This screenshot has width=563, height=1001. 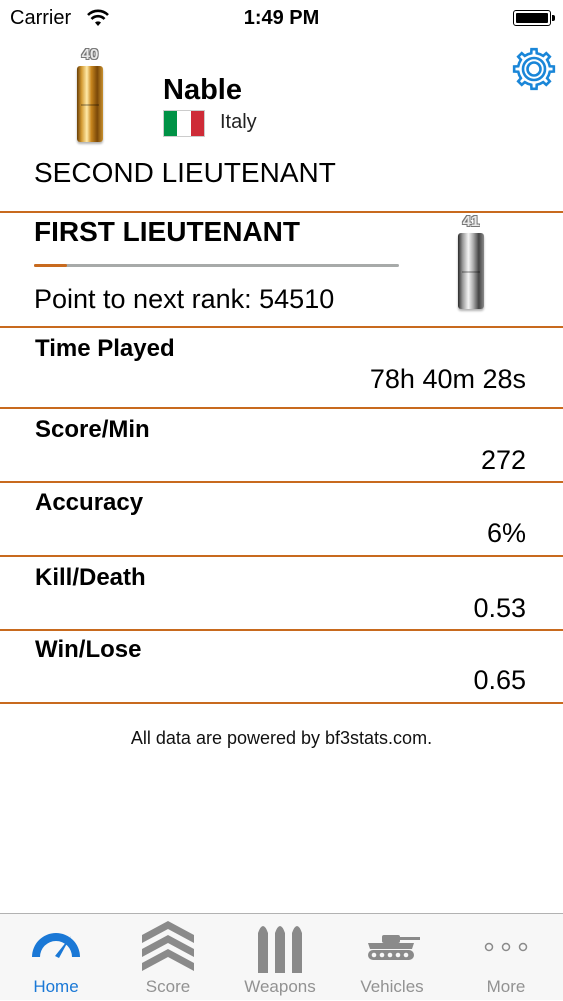 What do you see at coordinates (506, 533) in the screenshot?
I see `stat-value: 6%` at bounding box center [506, 533].